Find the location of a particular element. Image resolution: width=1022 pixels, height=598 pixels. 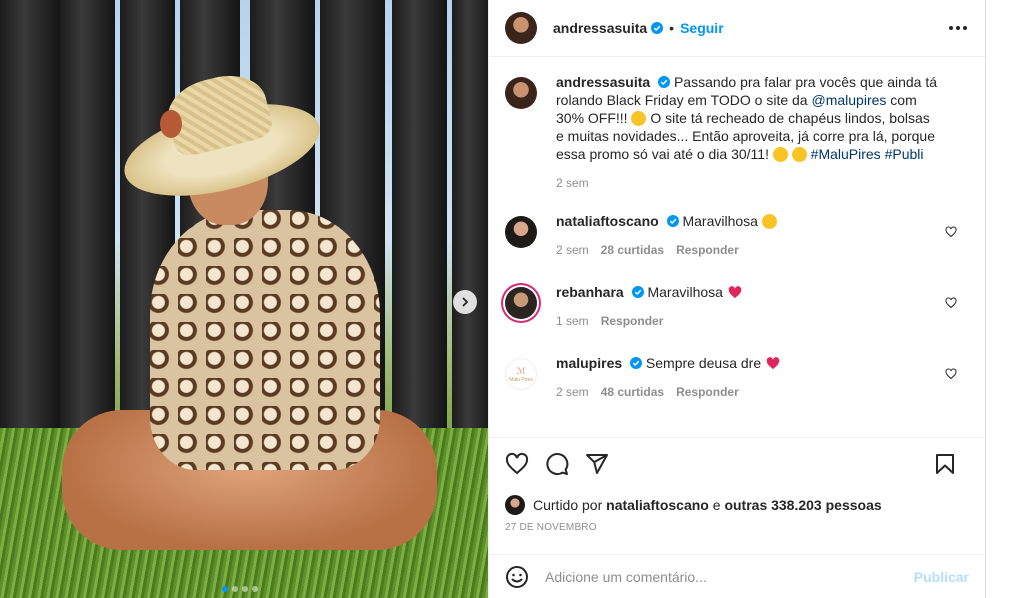

comment-input is located at coordinates (729, 576).